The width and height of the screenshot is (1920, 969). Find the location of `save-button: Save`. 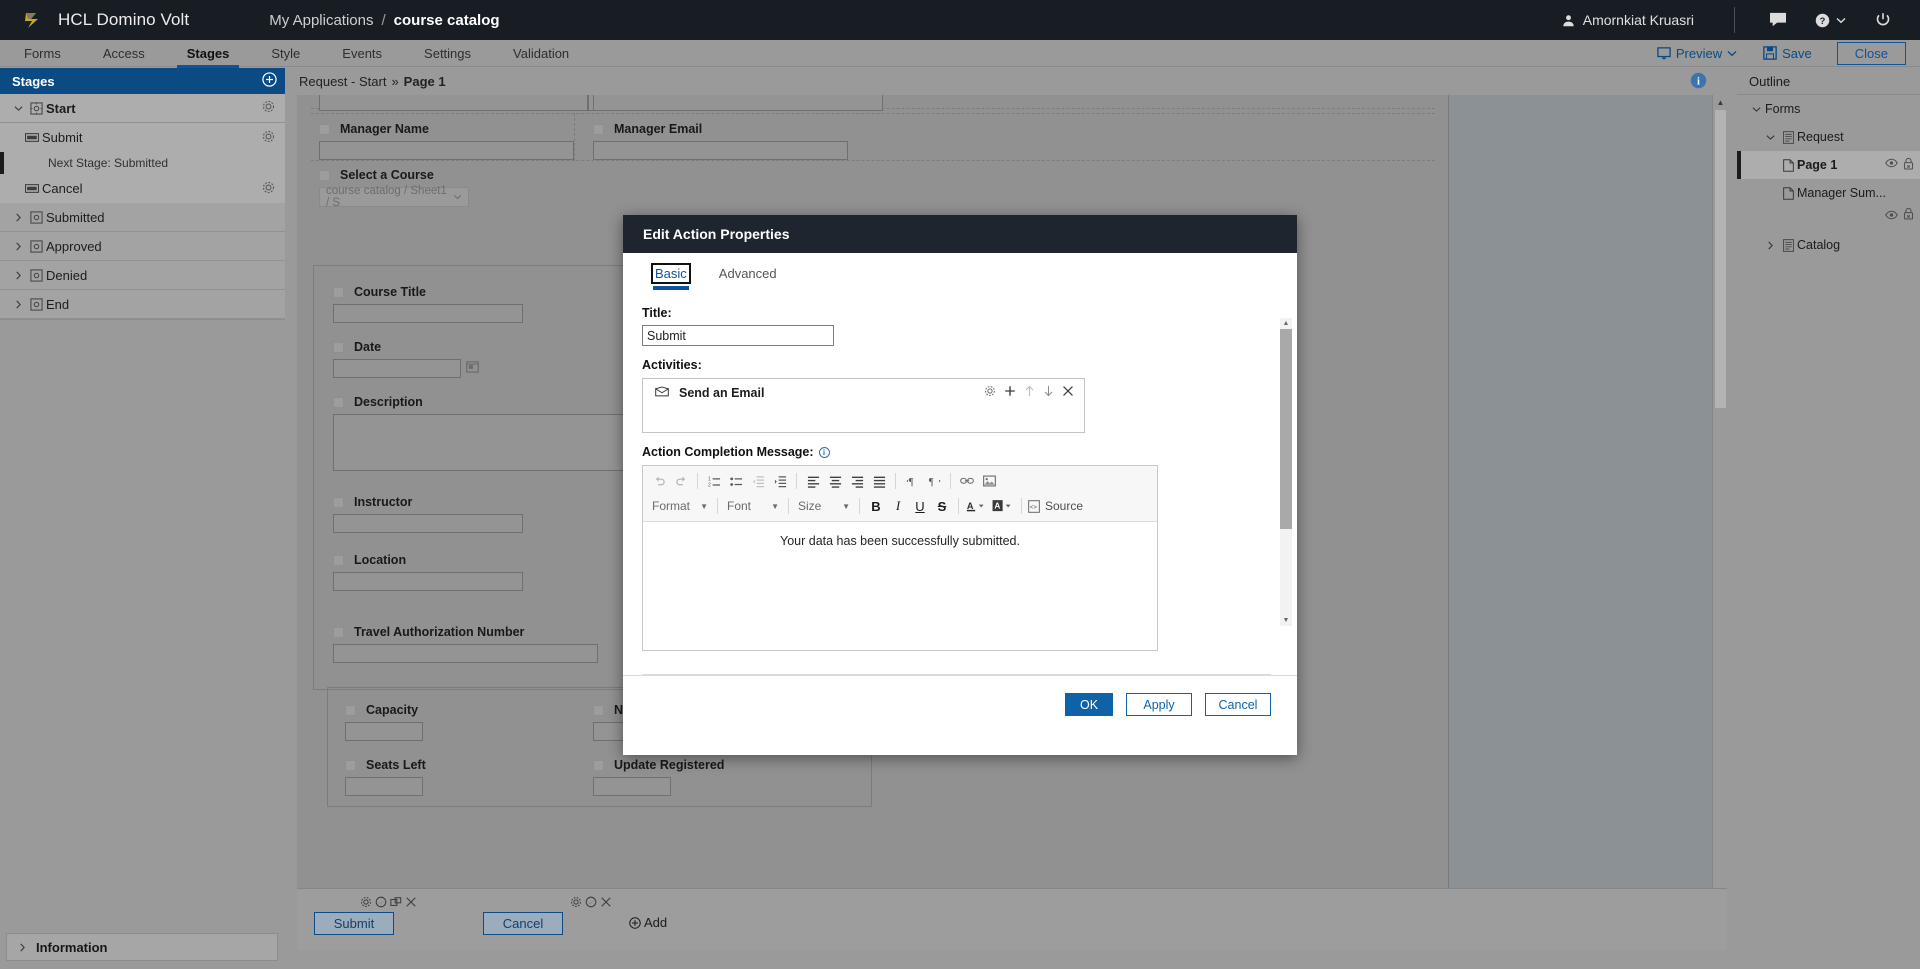

save-button: Save is located at coordinates (1787, 53).